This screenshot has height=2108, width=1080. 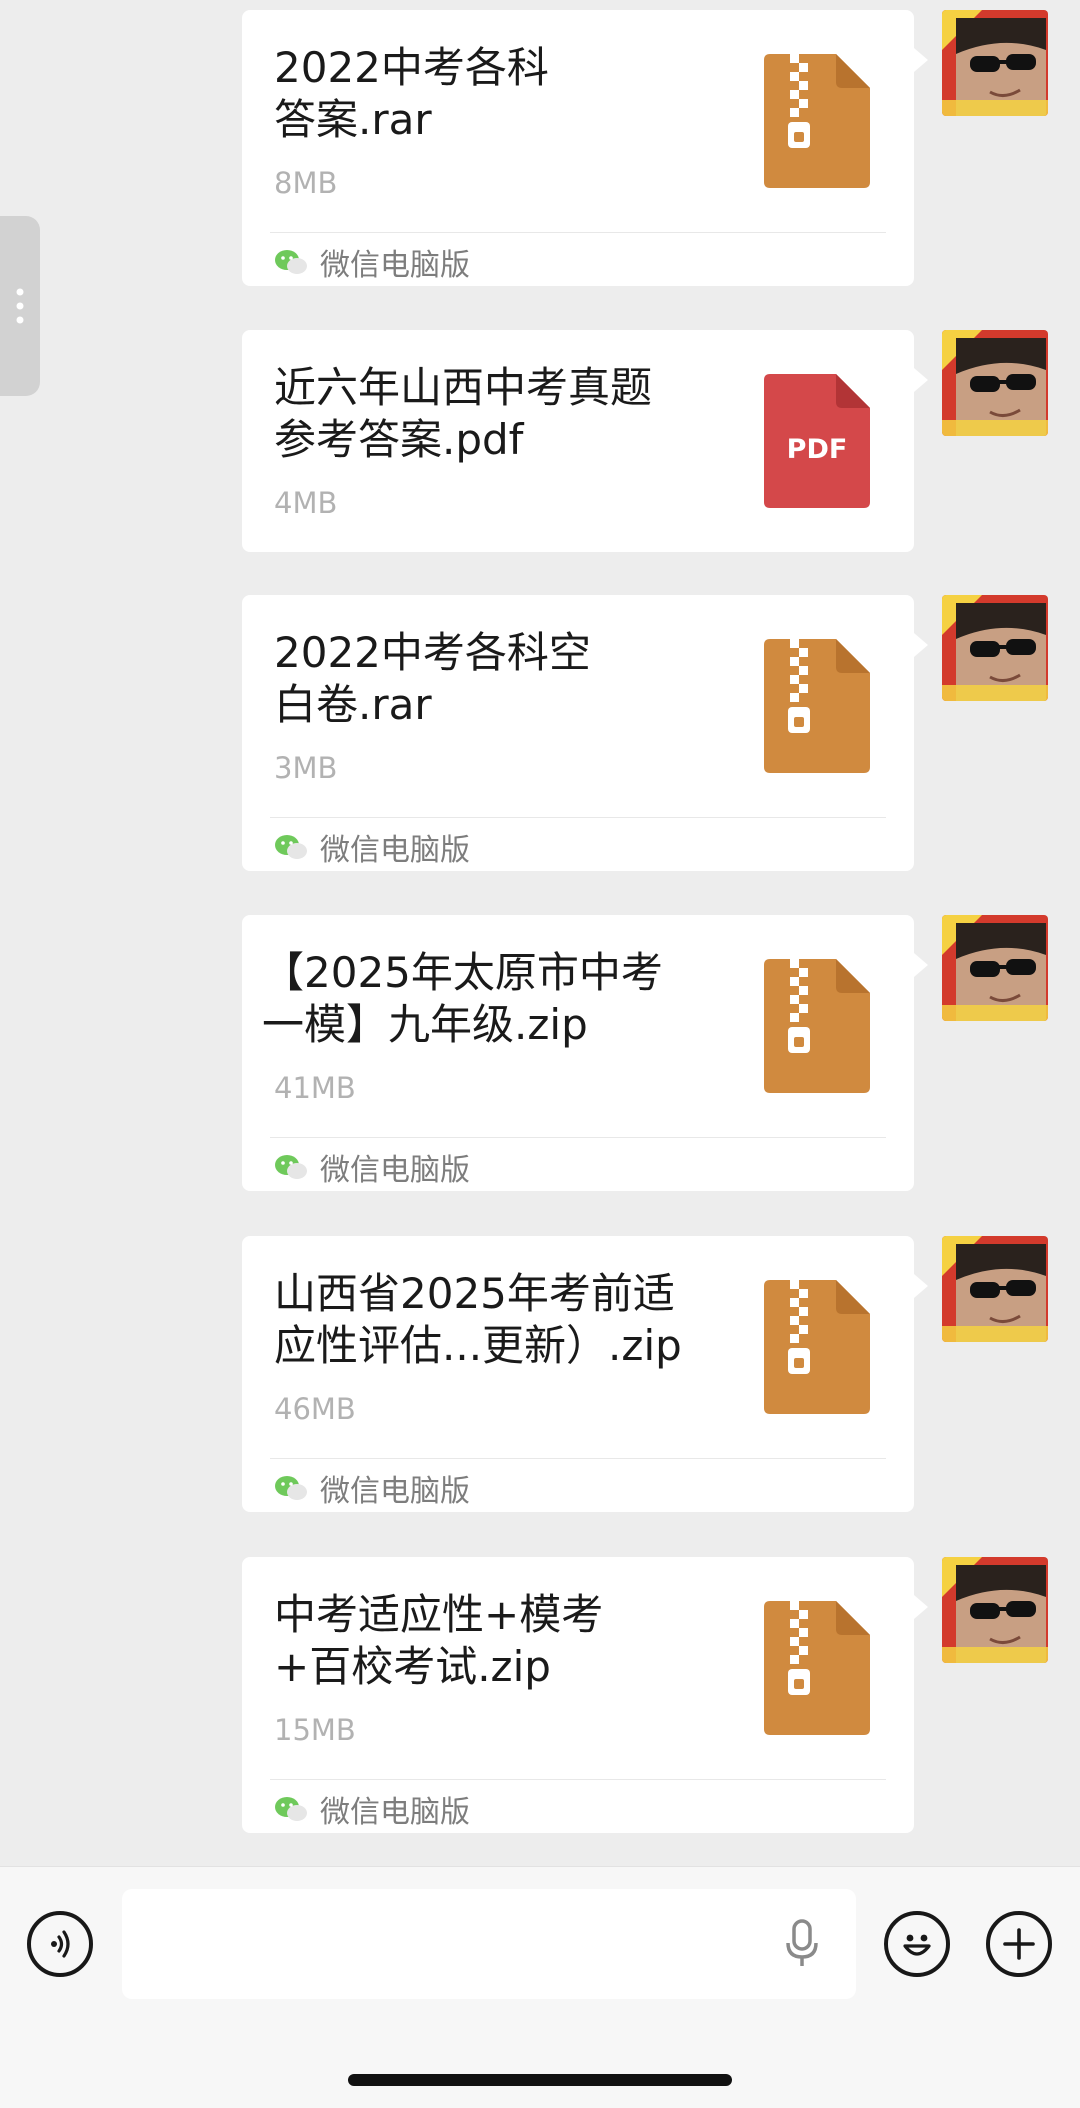 I want to click on file-name: 2022中考各科 答案.rar, so click(x=411, y=93).